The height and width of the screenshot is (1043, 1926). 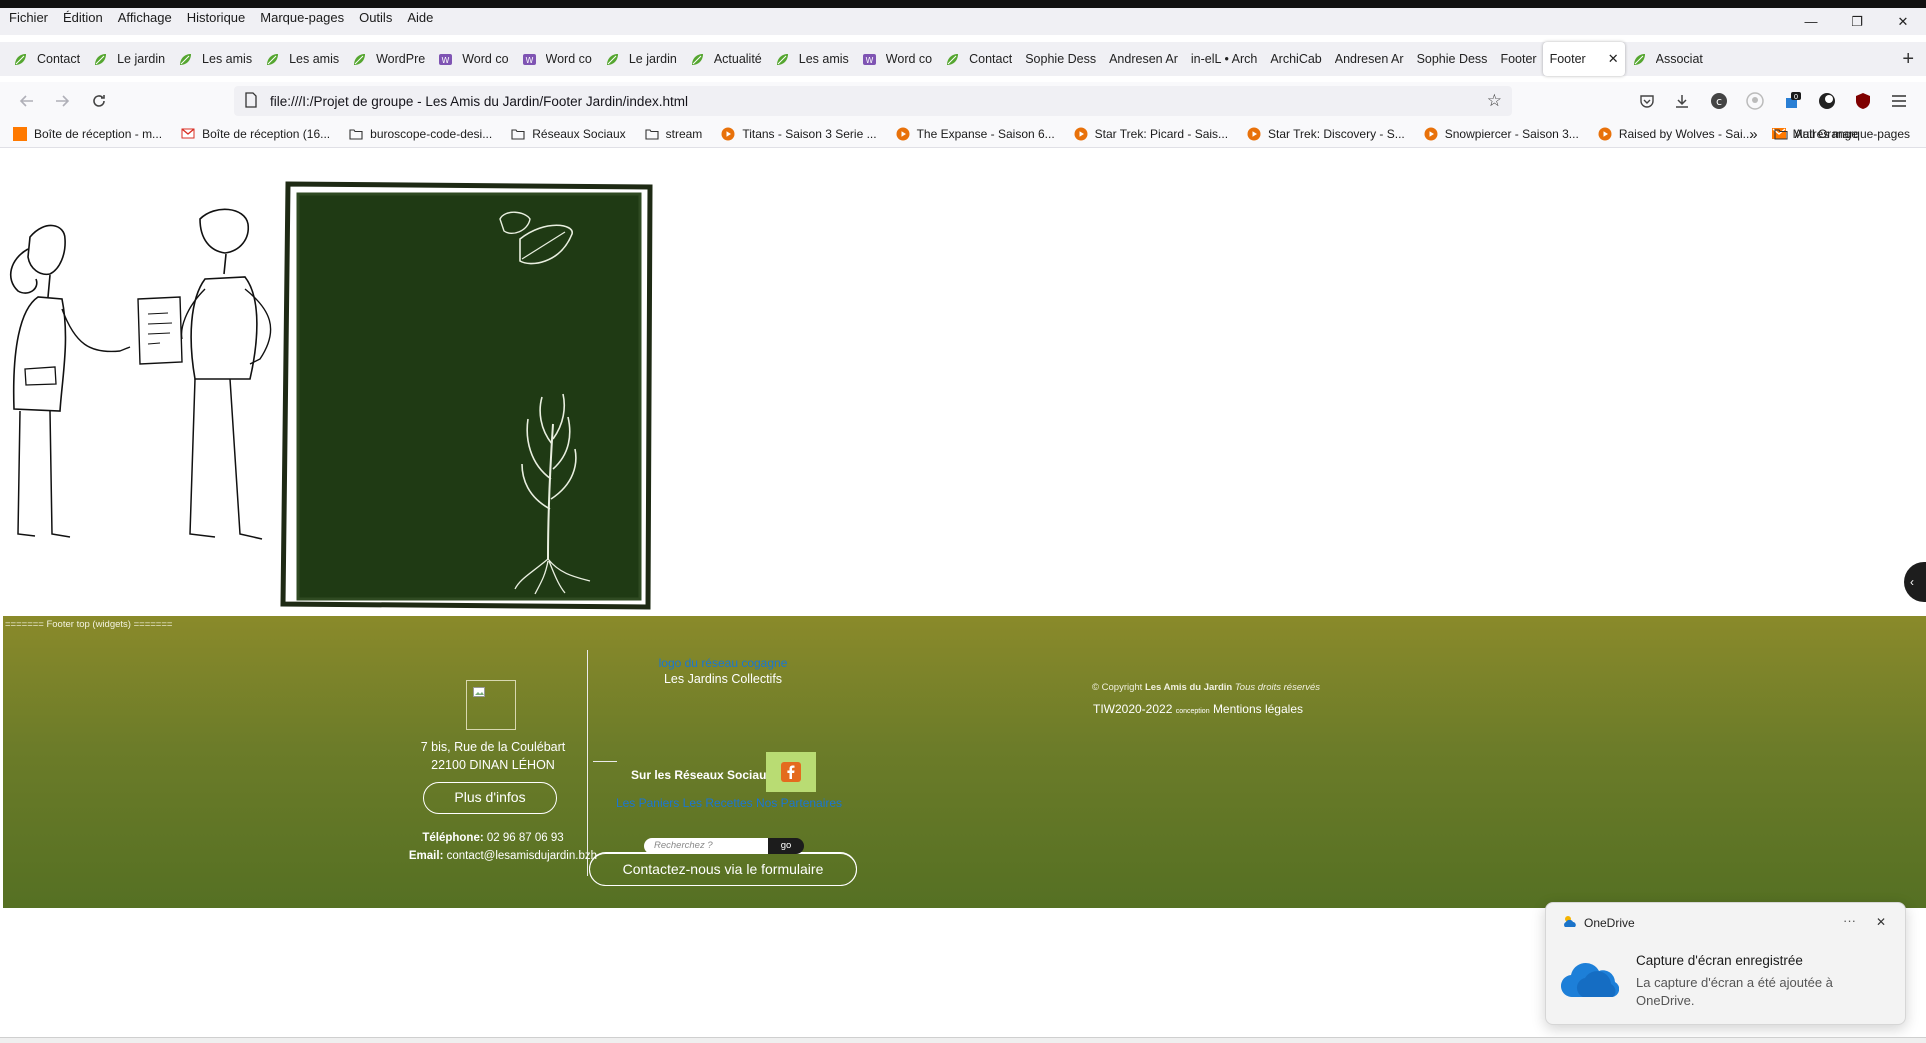 I want to click on facebook-icon, so click(x=791, y=772).